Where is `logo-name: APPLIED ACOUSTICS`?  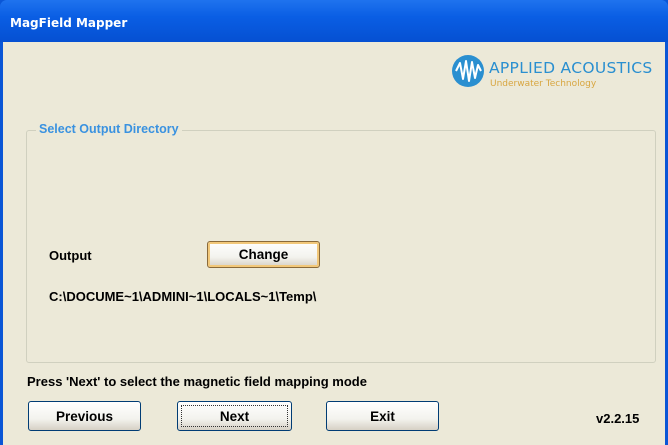
logo-name: APPLIED ACOUSTICS is located at coordinates (571, 68).